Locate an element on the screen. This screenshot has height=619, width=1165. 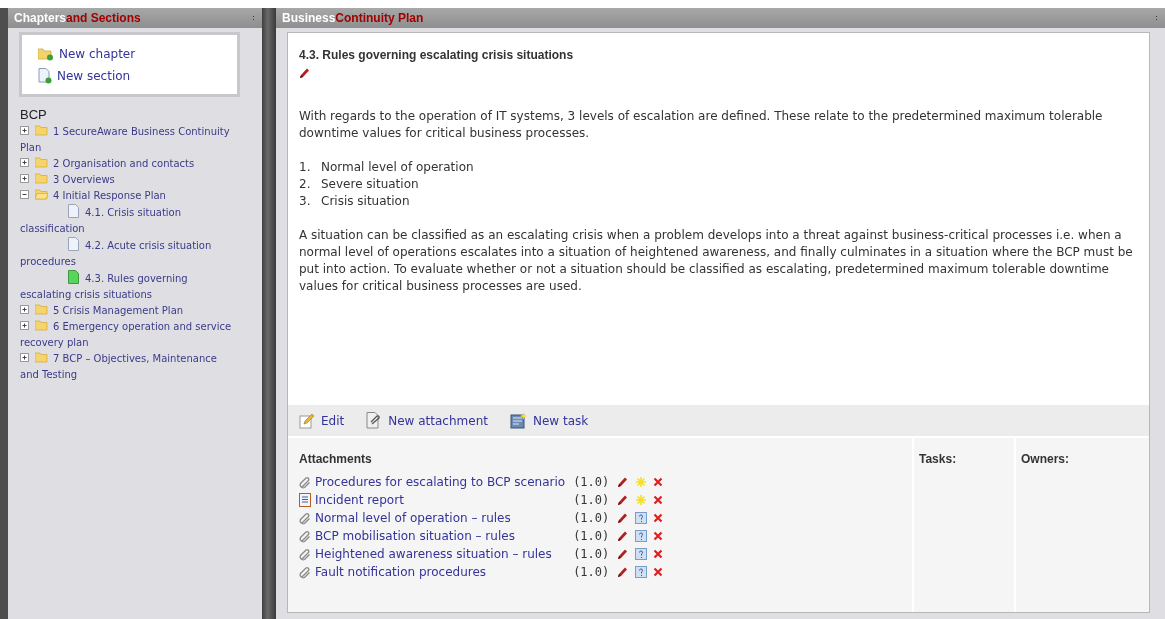
collapse-toggle is located at coordinates (24, 194).